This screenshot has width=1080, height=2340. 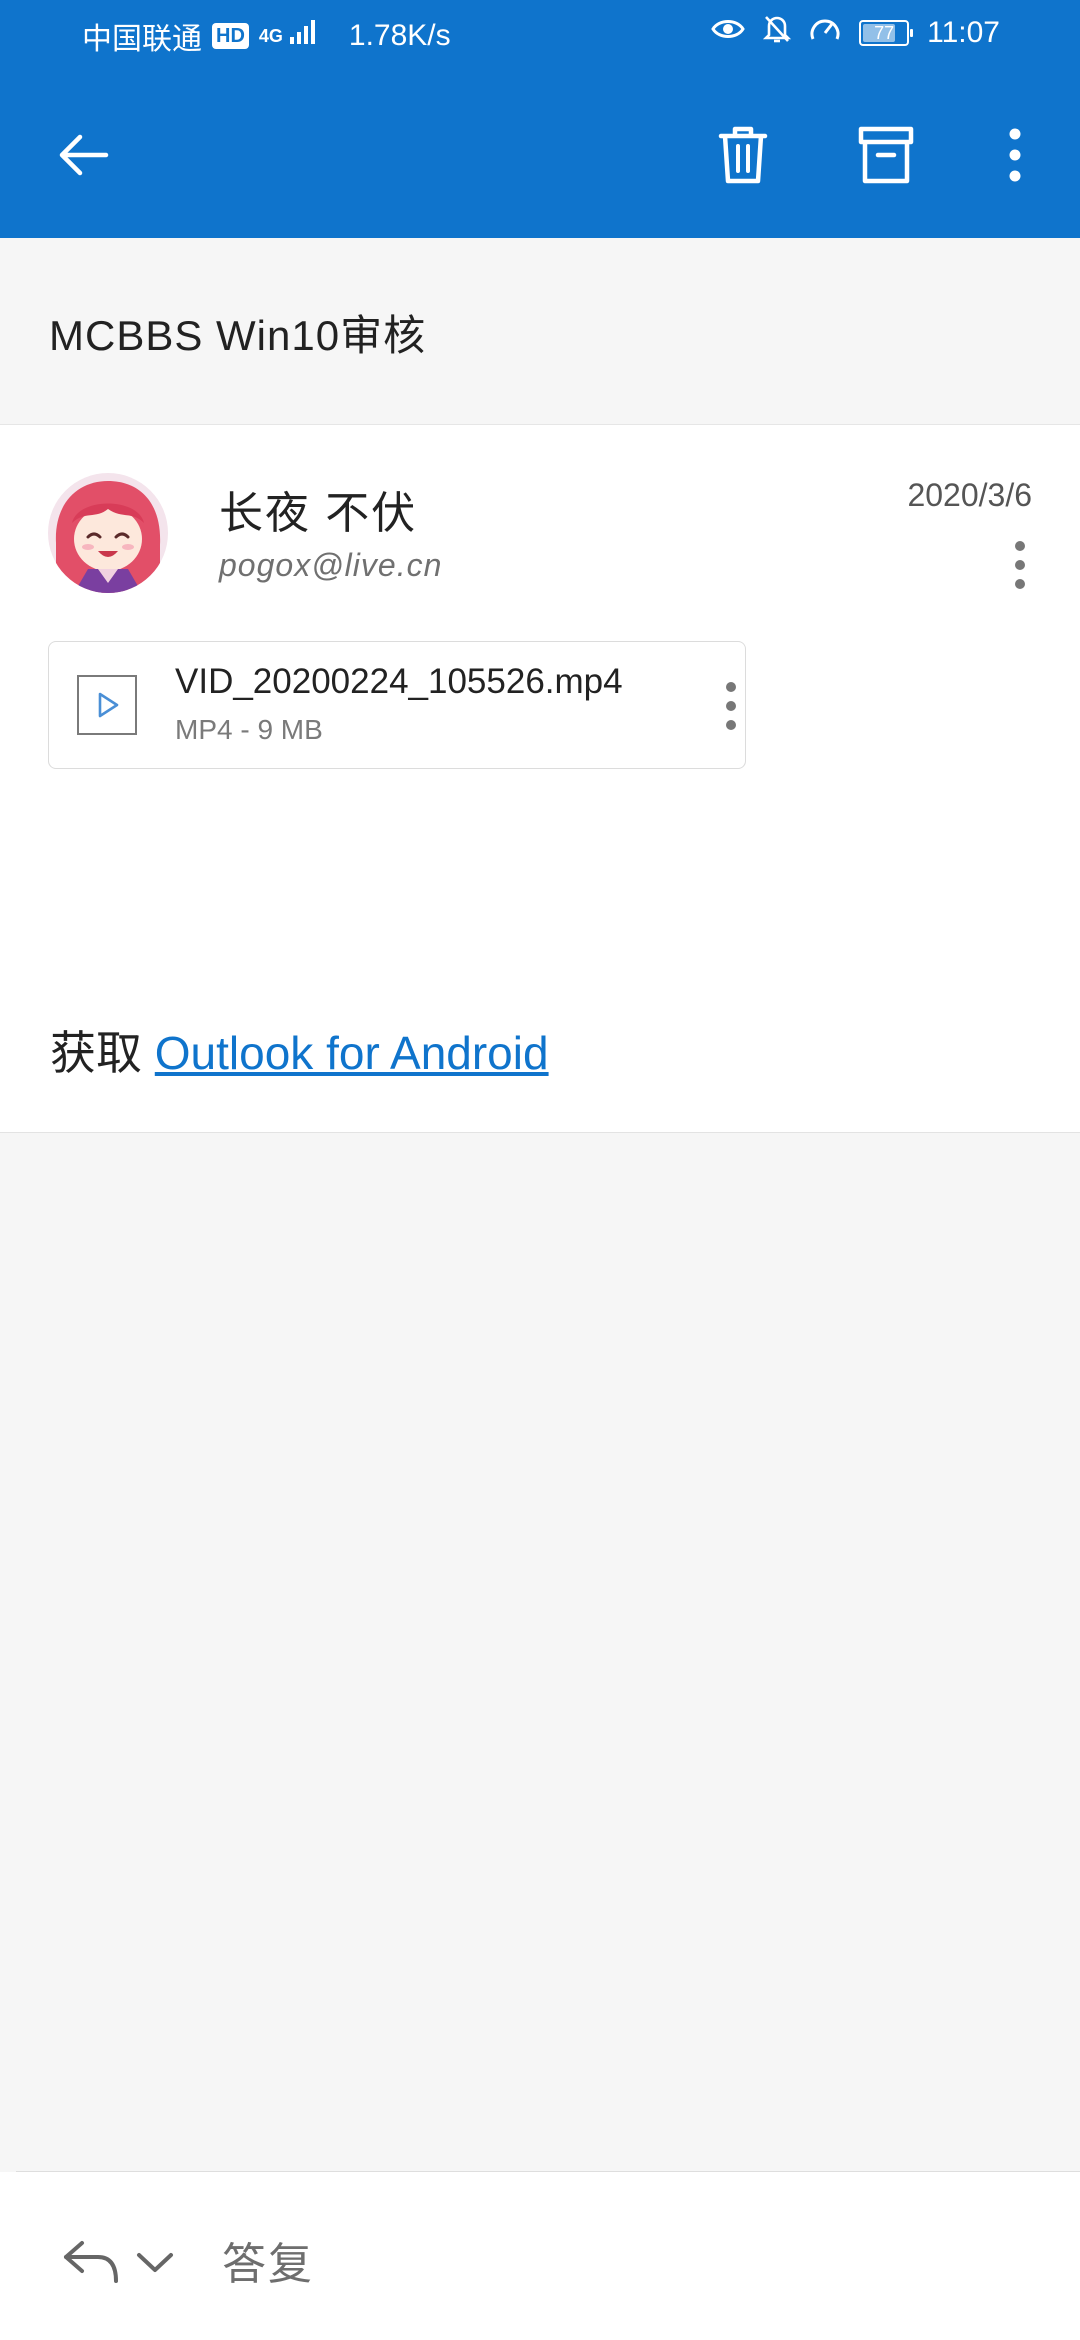 I want to click on chevron-down-icon, so click(x=155, y=2262).